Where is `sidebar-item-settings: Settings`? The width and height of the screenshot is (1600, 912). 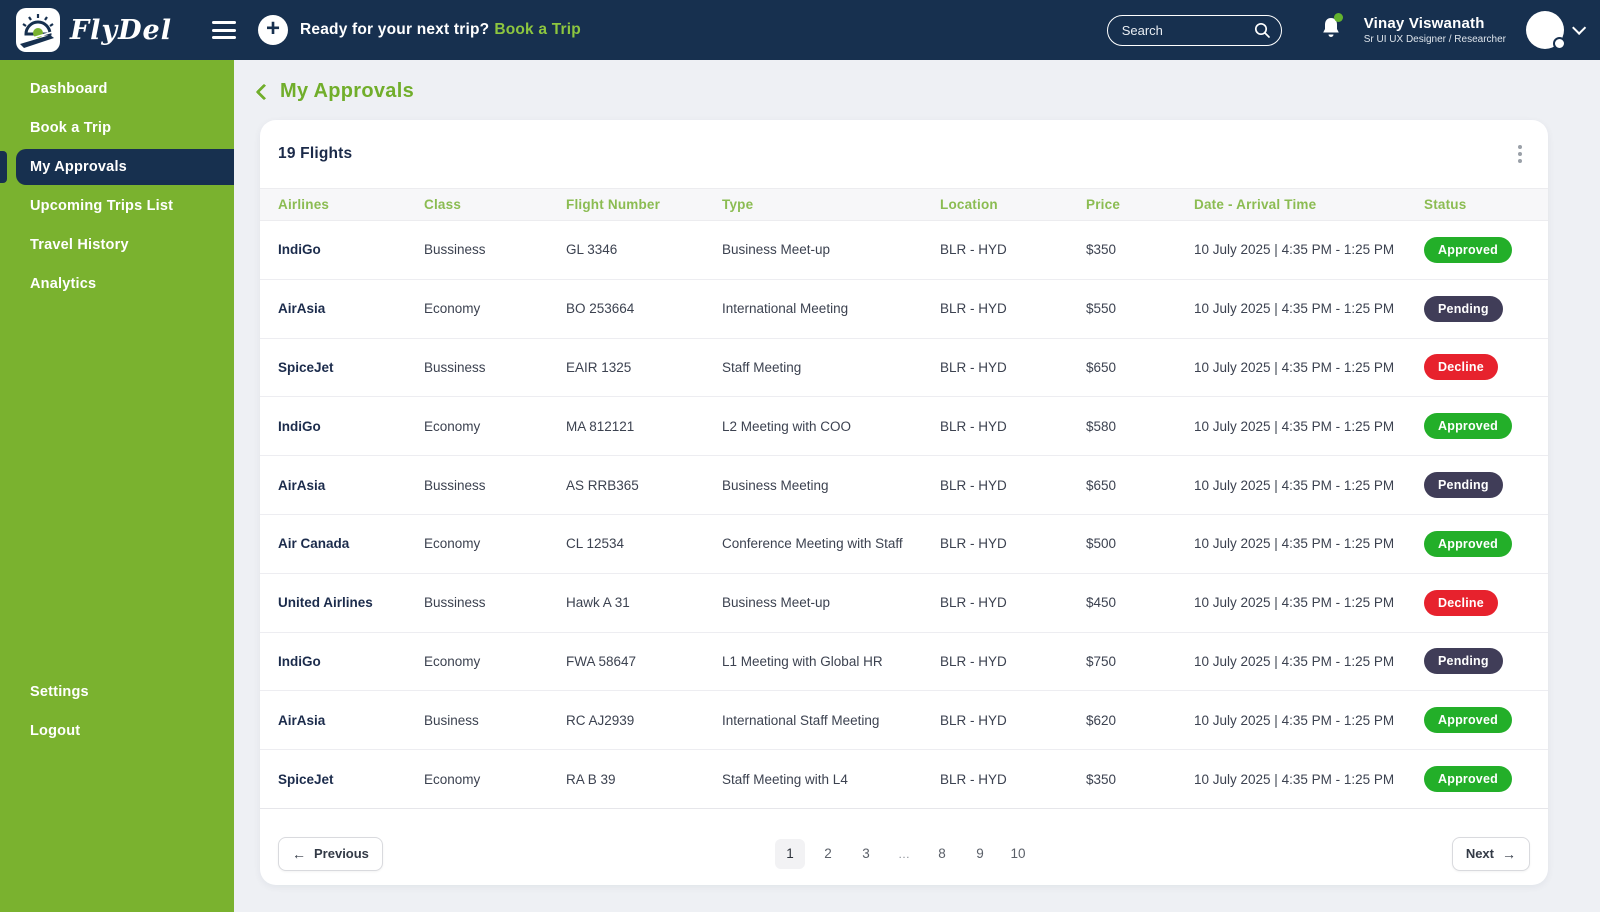 sidebar-item-settings: Settings is located at coordinates (125, 692).